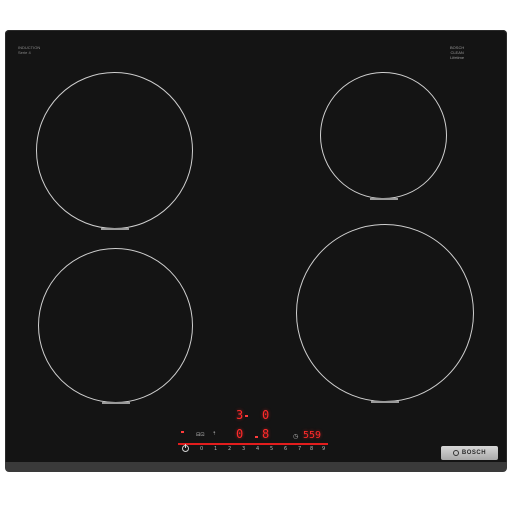  What do you see at coordinates (311, 449) in the screenshot?
I see `power-level-8: 8` at bounding box center [311, 449].